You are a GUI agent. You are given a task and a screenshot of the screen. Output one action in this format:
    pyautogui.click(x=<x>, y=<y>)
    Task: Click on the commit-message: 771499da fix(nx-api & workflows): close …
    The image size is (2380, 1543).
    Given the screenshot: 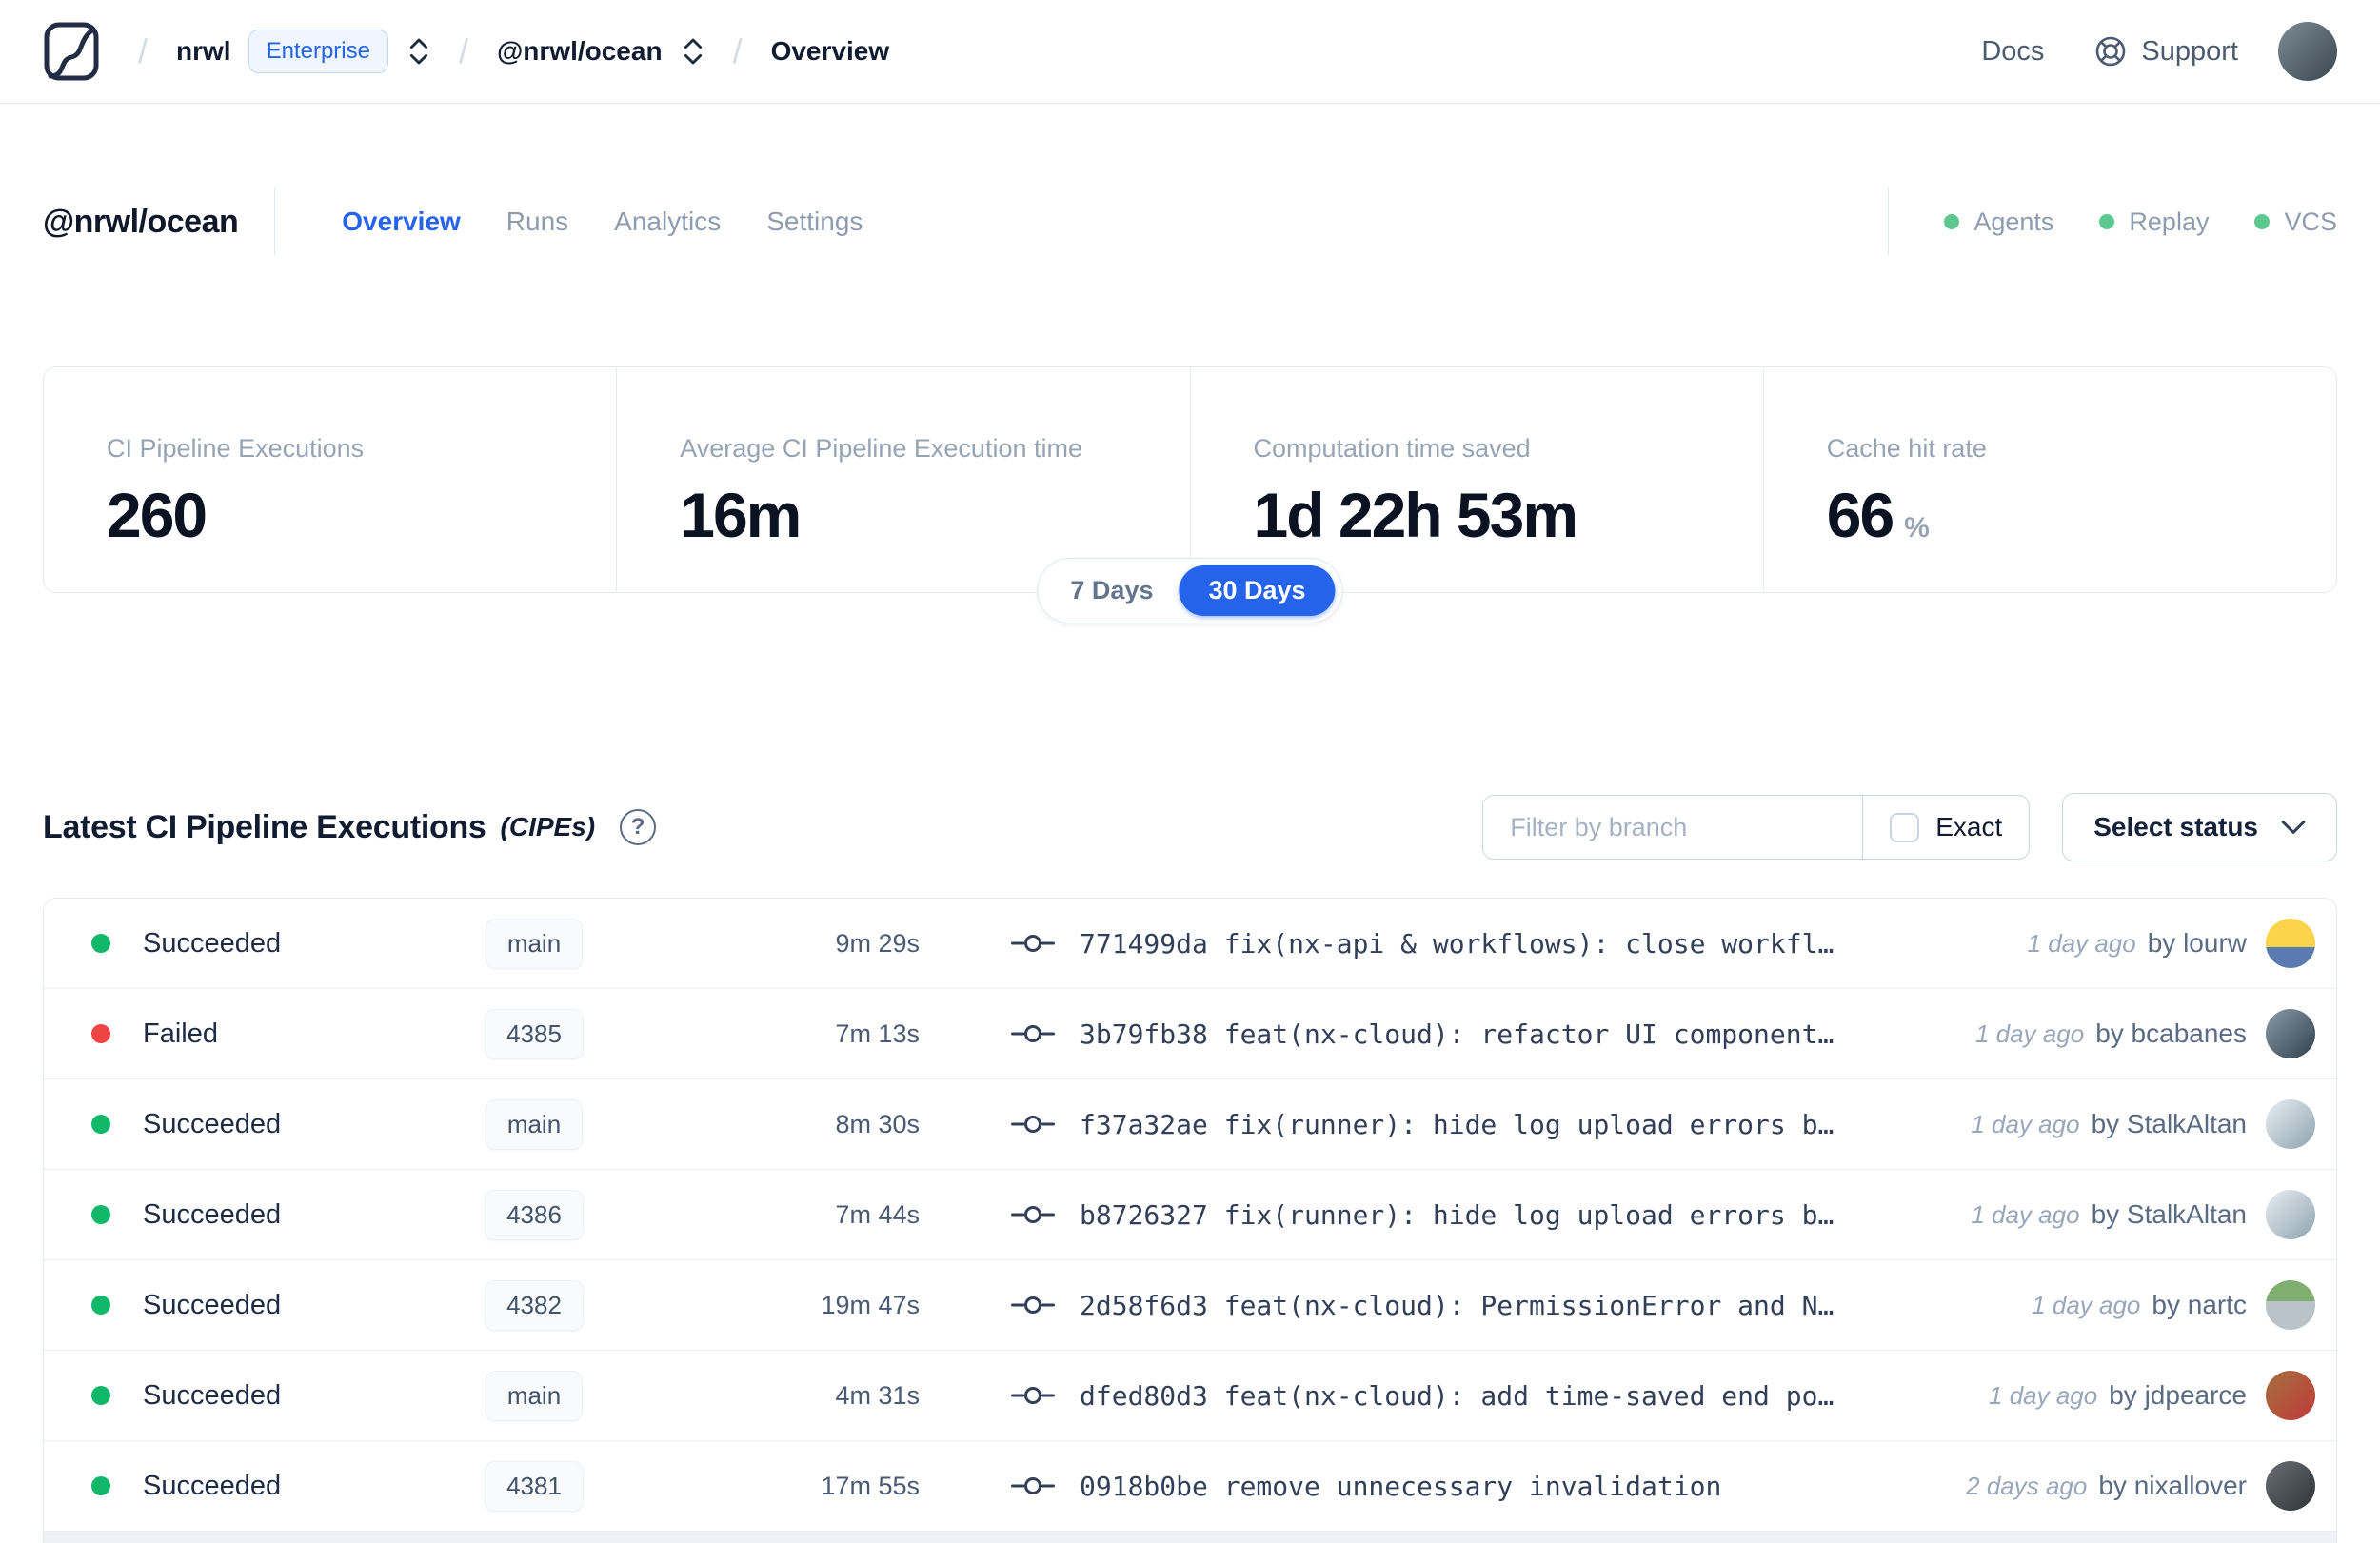 What is the action you would take?
    pyautogui.click(x=1457, y=943)
    